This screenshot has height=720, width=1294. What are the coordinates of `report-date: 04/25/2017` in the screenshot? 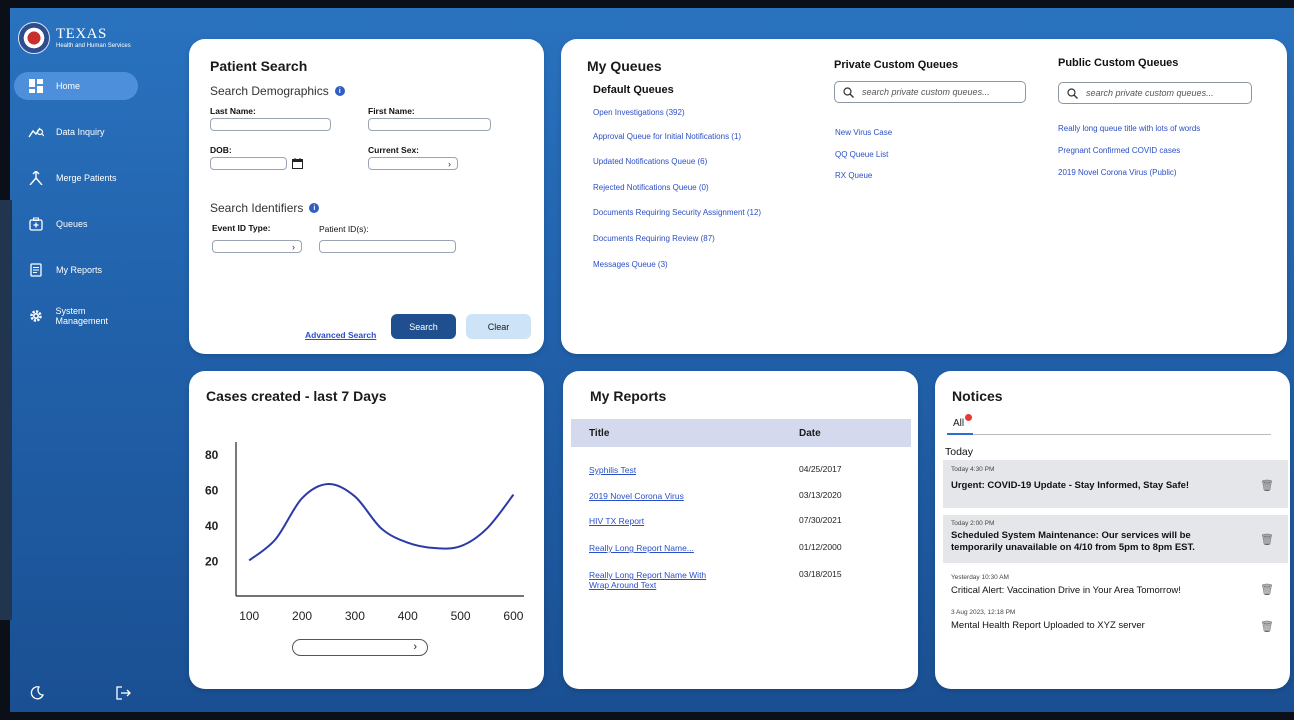 It's located at (820, 469).